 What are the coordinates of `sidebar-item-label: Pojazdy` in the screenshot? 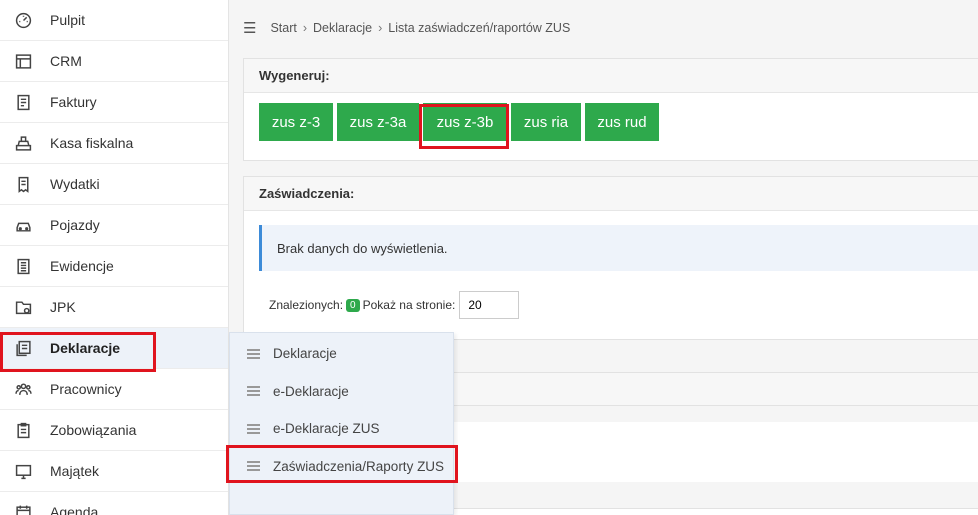 It's located at (75, 225).